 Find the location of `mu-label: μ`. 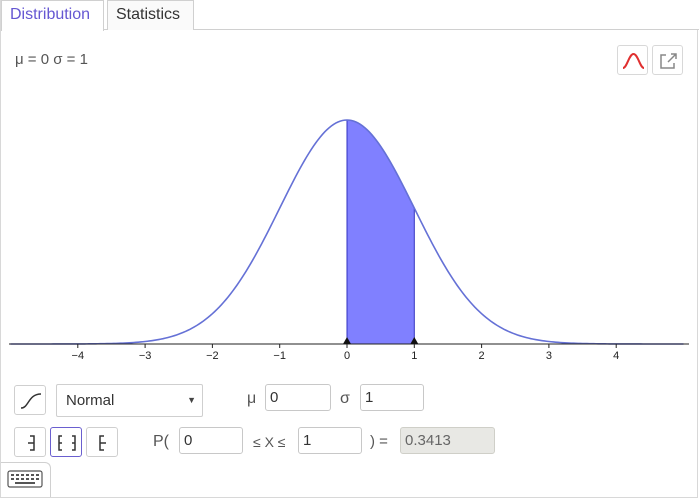

mu-label: μ is located at coordinates (252, 398).